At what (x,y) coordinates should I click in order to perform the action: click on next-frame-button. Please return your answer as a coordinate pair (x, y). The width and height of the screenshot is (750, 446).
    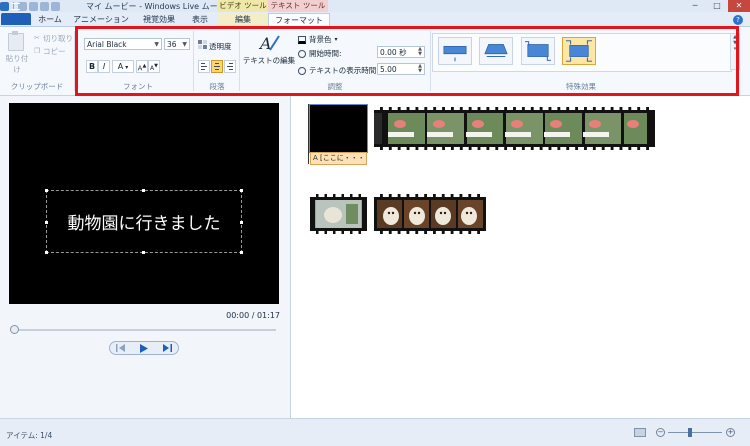
    Looking at the image, I should click on (167, 348).